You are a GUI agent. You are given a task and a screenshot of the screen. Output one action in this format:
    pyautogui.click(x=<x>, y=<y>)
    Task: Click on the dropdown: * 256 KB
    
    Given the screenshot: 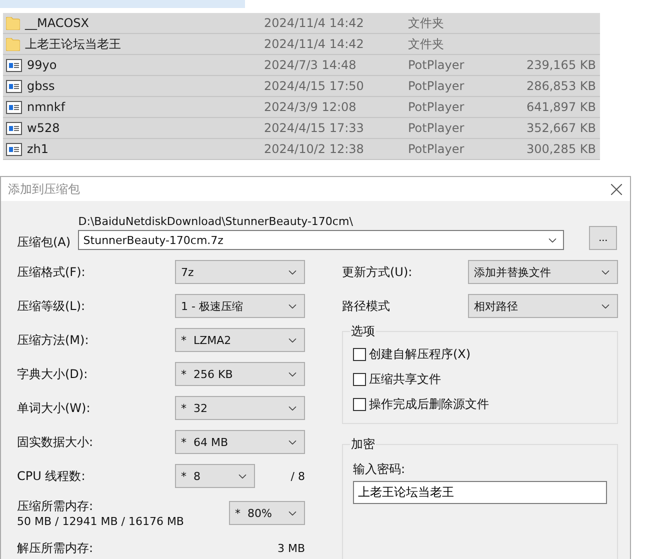 What is the action you would take?
    pyautogui.click(x=240, y=374)
    